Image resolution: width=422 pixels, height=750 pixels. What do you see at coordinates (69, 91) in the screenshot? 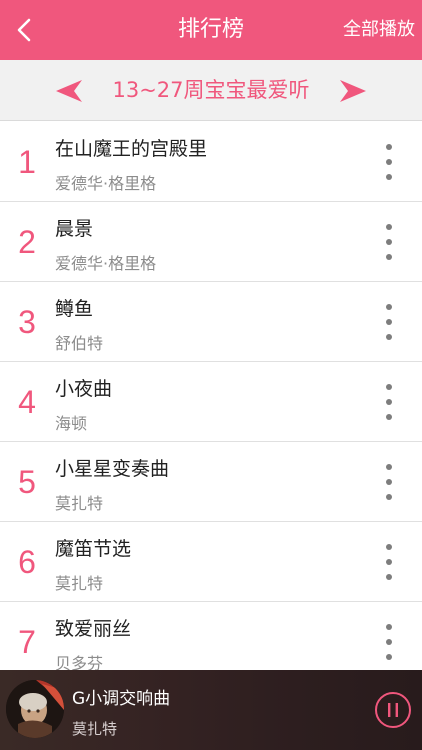
I see `triangle-left-icon` at bounding box center [69, 91].